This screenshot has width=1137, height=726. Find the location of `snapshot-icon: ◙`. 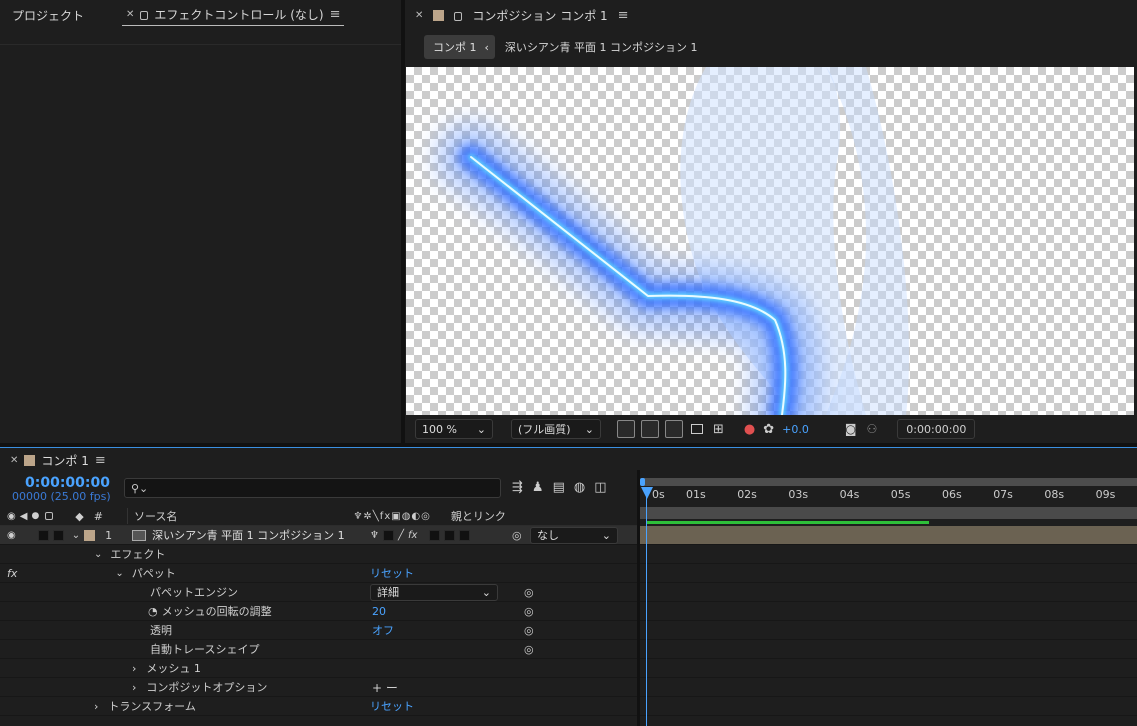

snapshot-icon: ◙ is located at coordinates (851, 429).